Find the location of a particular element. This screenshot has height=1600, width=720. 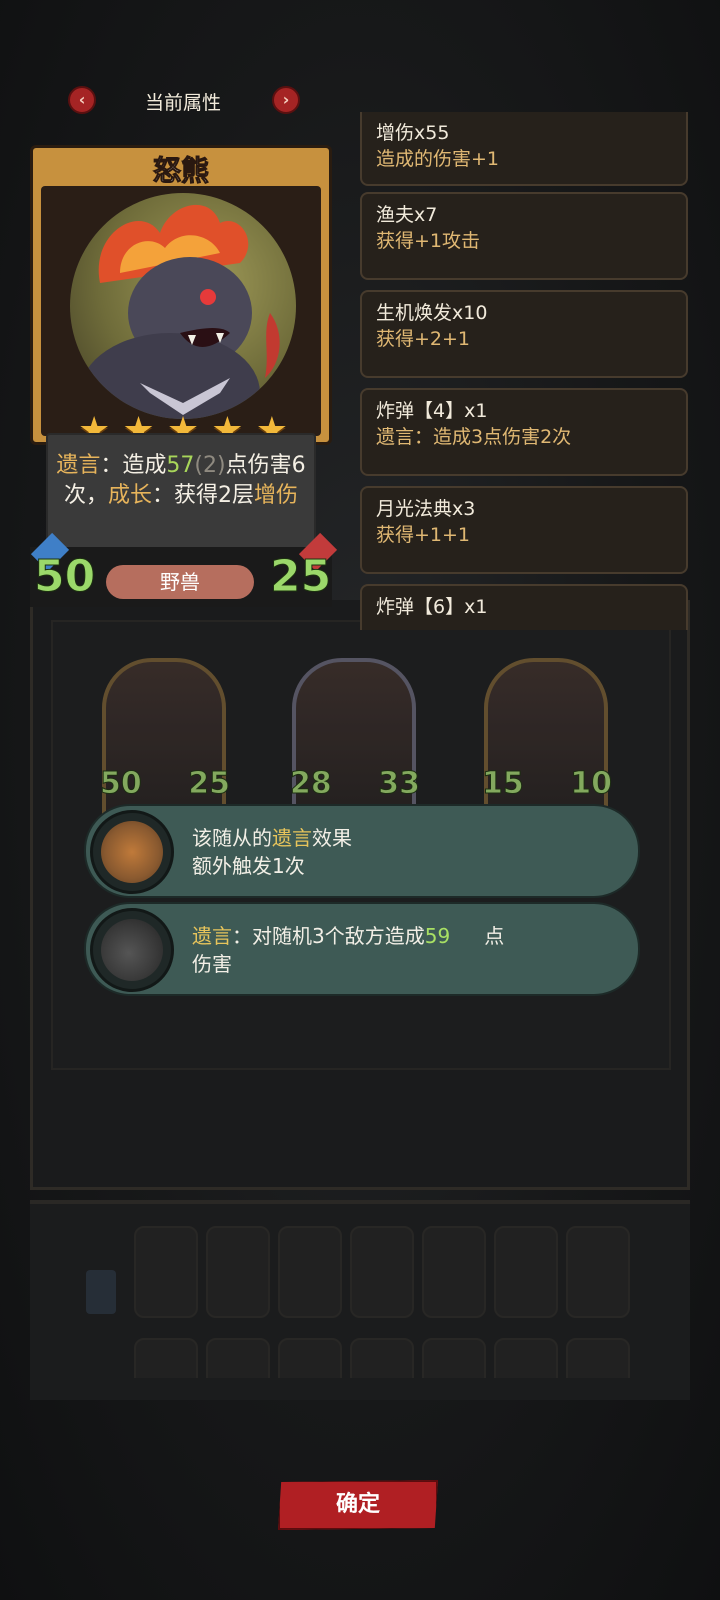

buff-name: 月光法典x3 is located at coordinates (426, 509).